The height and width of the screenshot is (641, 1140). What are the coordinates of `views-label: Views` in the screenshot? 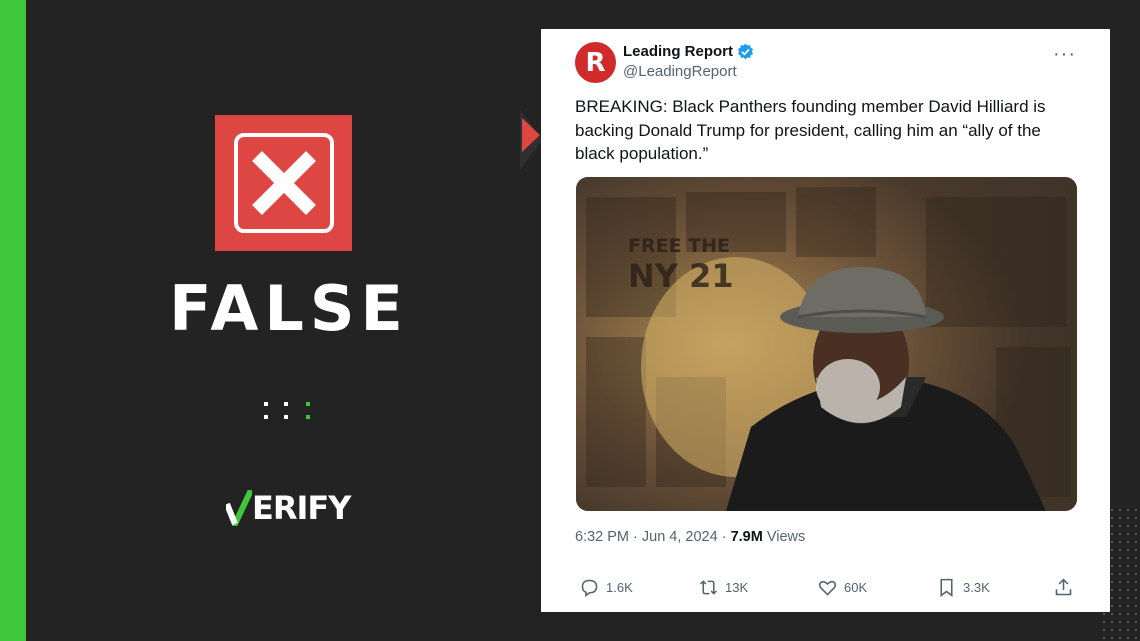 It's located at (784, 537).